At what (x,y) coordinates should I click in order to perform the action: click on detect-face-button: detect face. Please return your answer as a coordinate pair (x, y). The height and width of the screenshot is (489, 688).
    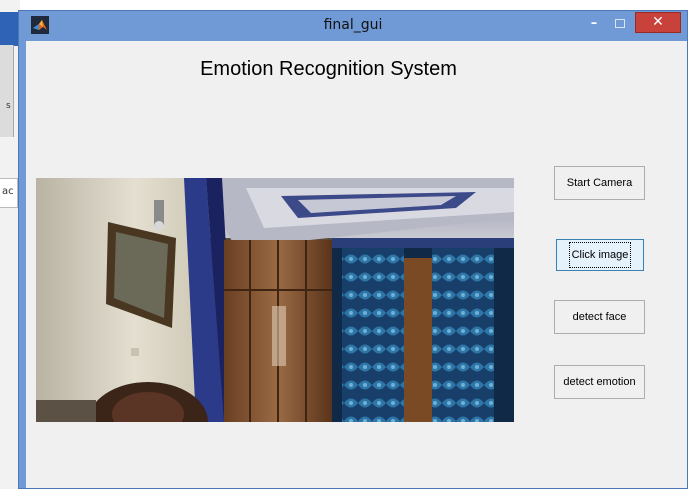
    Looking at the image, I should click on (599, 317).